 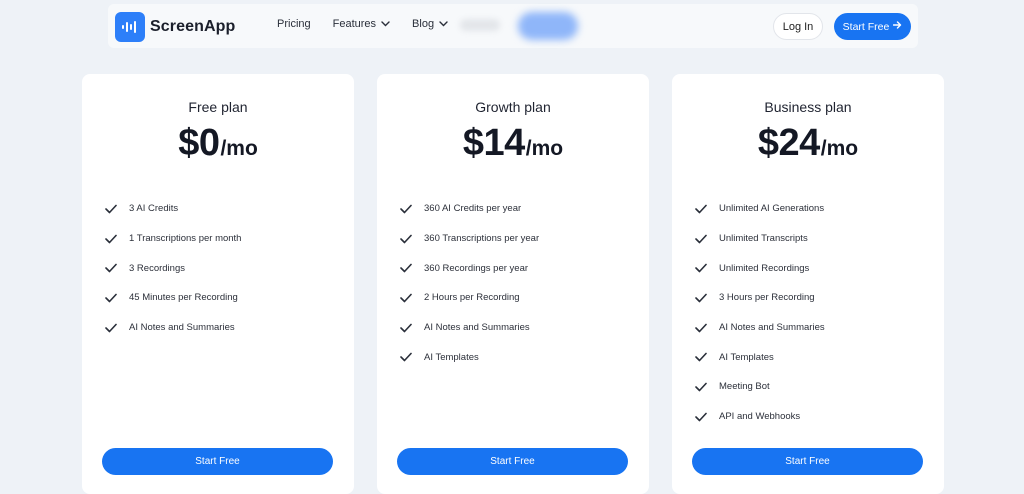 I want to click on blurred-nav-button, so click(x=548, y=26).